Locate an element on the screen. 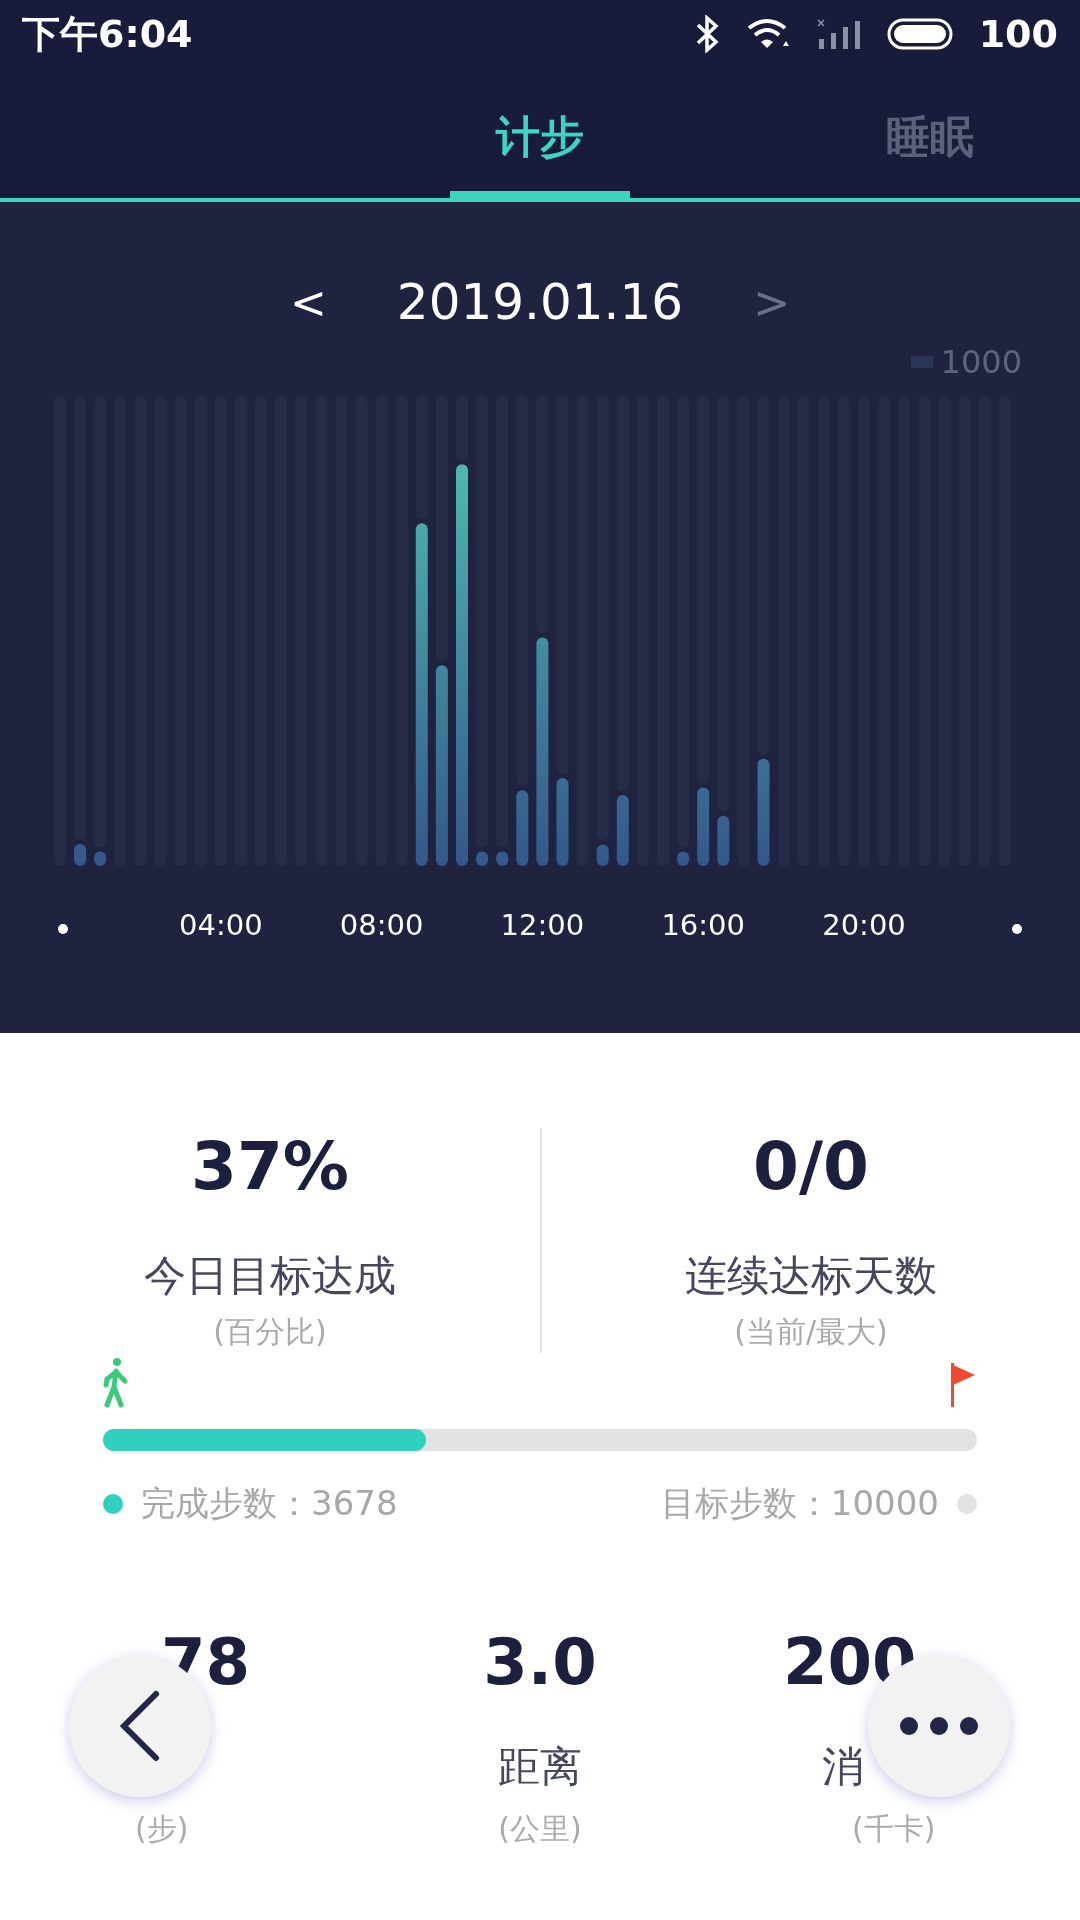 This screenshot has width=1080, height=1920. stat-unit: (百分比) is located at coordinates (270, 1332).